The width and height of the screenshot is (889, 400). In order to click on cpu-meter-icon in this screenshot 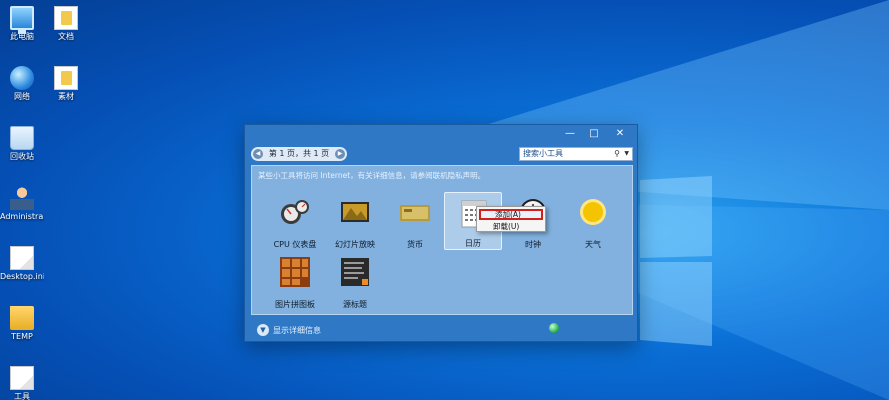, I will do `click(295, 212)`.